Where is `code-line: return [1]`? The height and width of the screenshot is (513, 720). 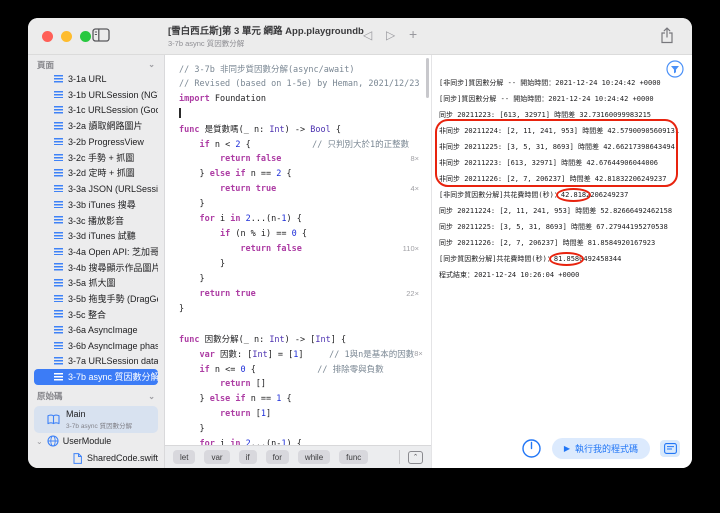 code-line: return [1] is located at coordinates (305, 413).